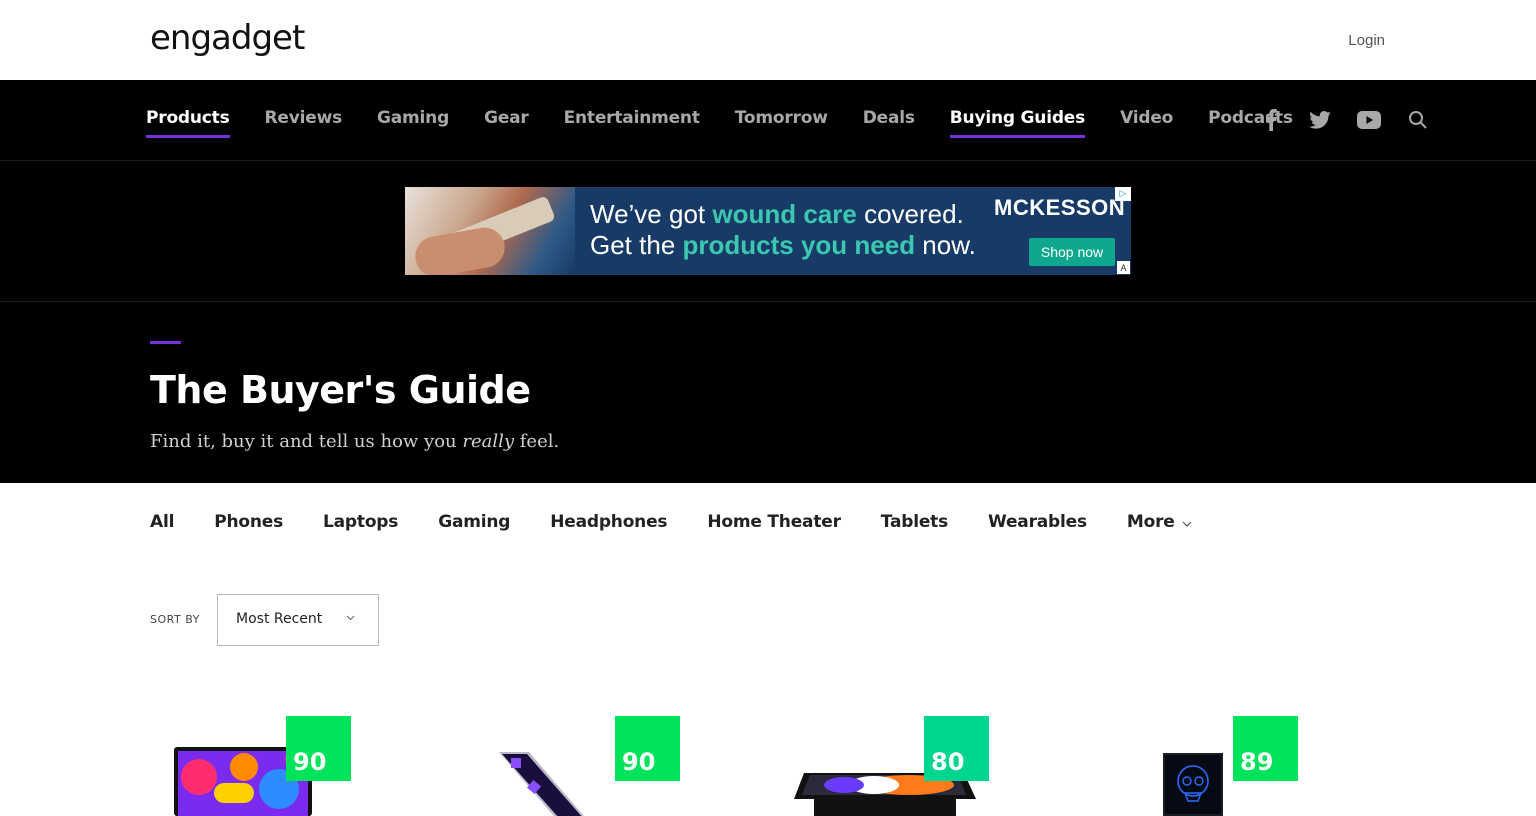  I want to click on nav-item-gaming: Gaming, so click(413, 121).